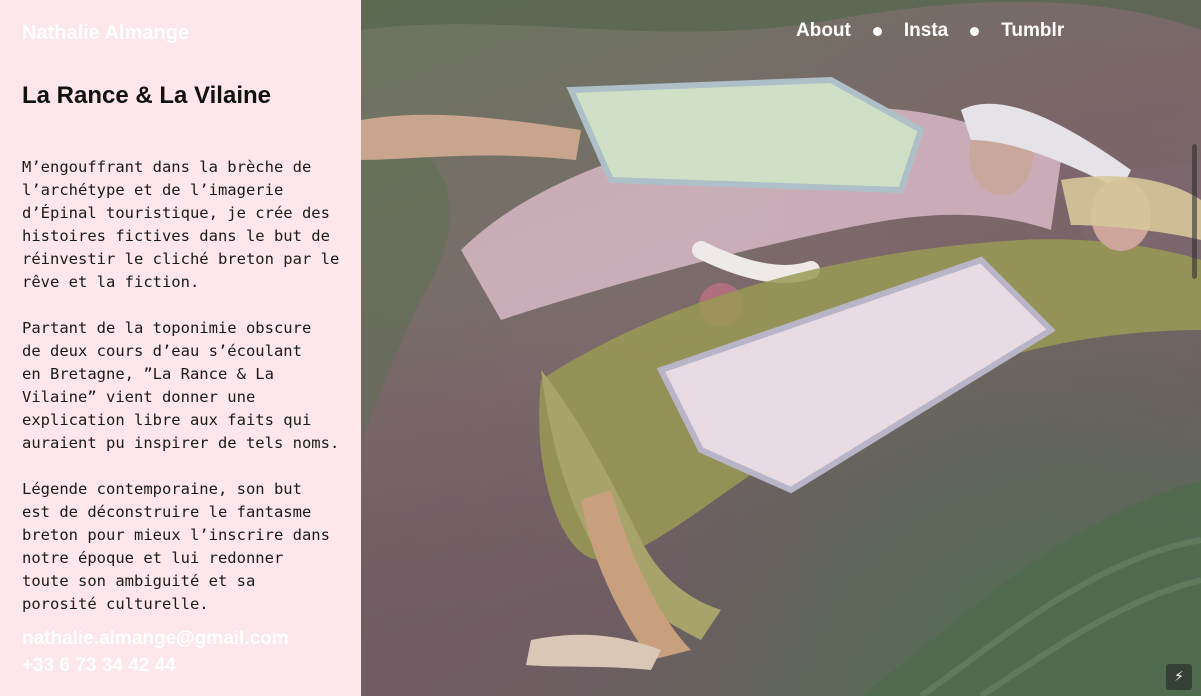  Describe the element at coordinates (105, 33) in the screenshot. I see `site-name-link: Nathalie Almange` at that location.